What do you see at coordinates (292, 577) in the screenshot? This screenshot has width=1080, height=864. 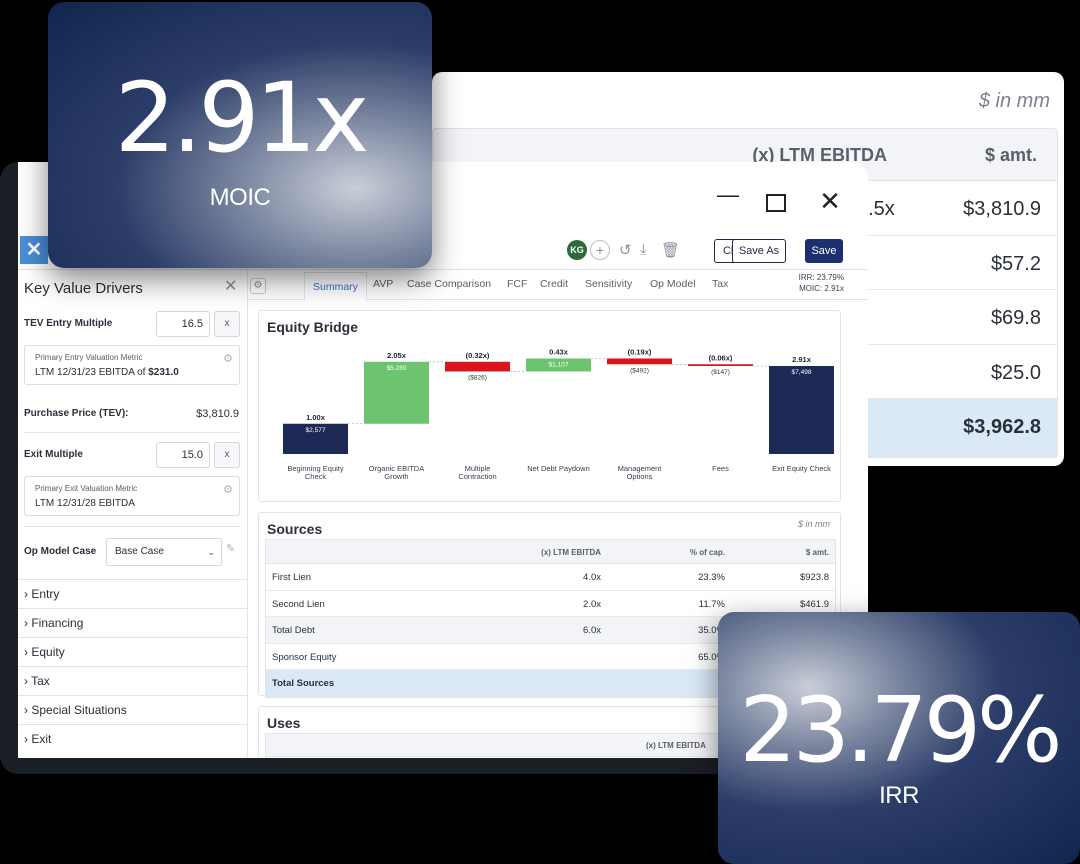 I see `cell-name: First Lien` at bounding box center [292, 577].